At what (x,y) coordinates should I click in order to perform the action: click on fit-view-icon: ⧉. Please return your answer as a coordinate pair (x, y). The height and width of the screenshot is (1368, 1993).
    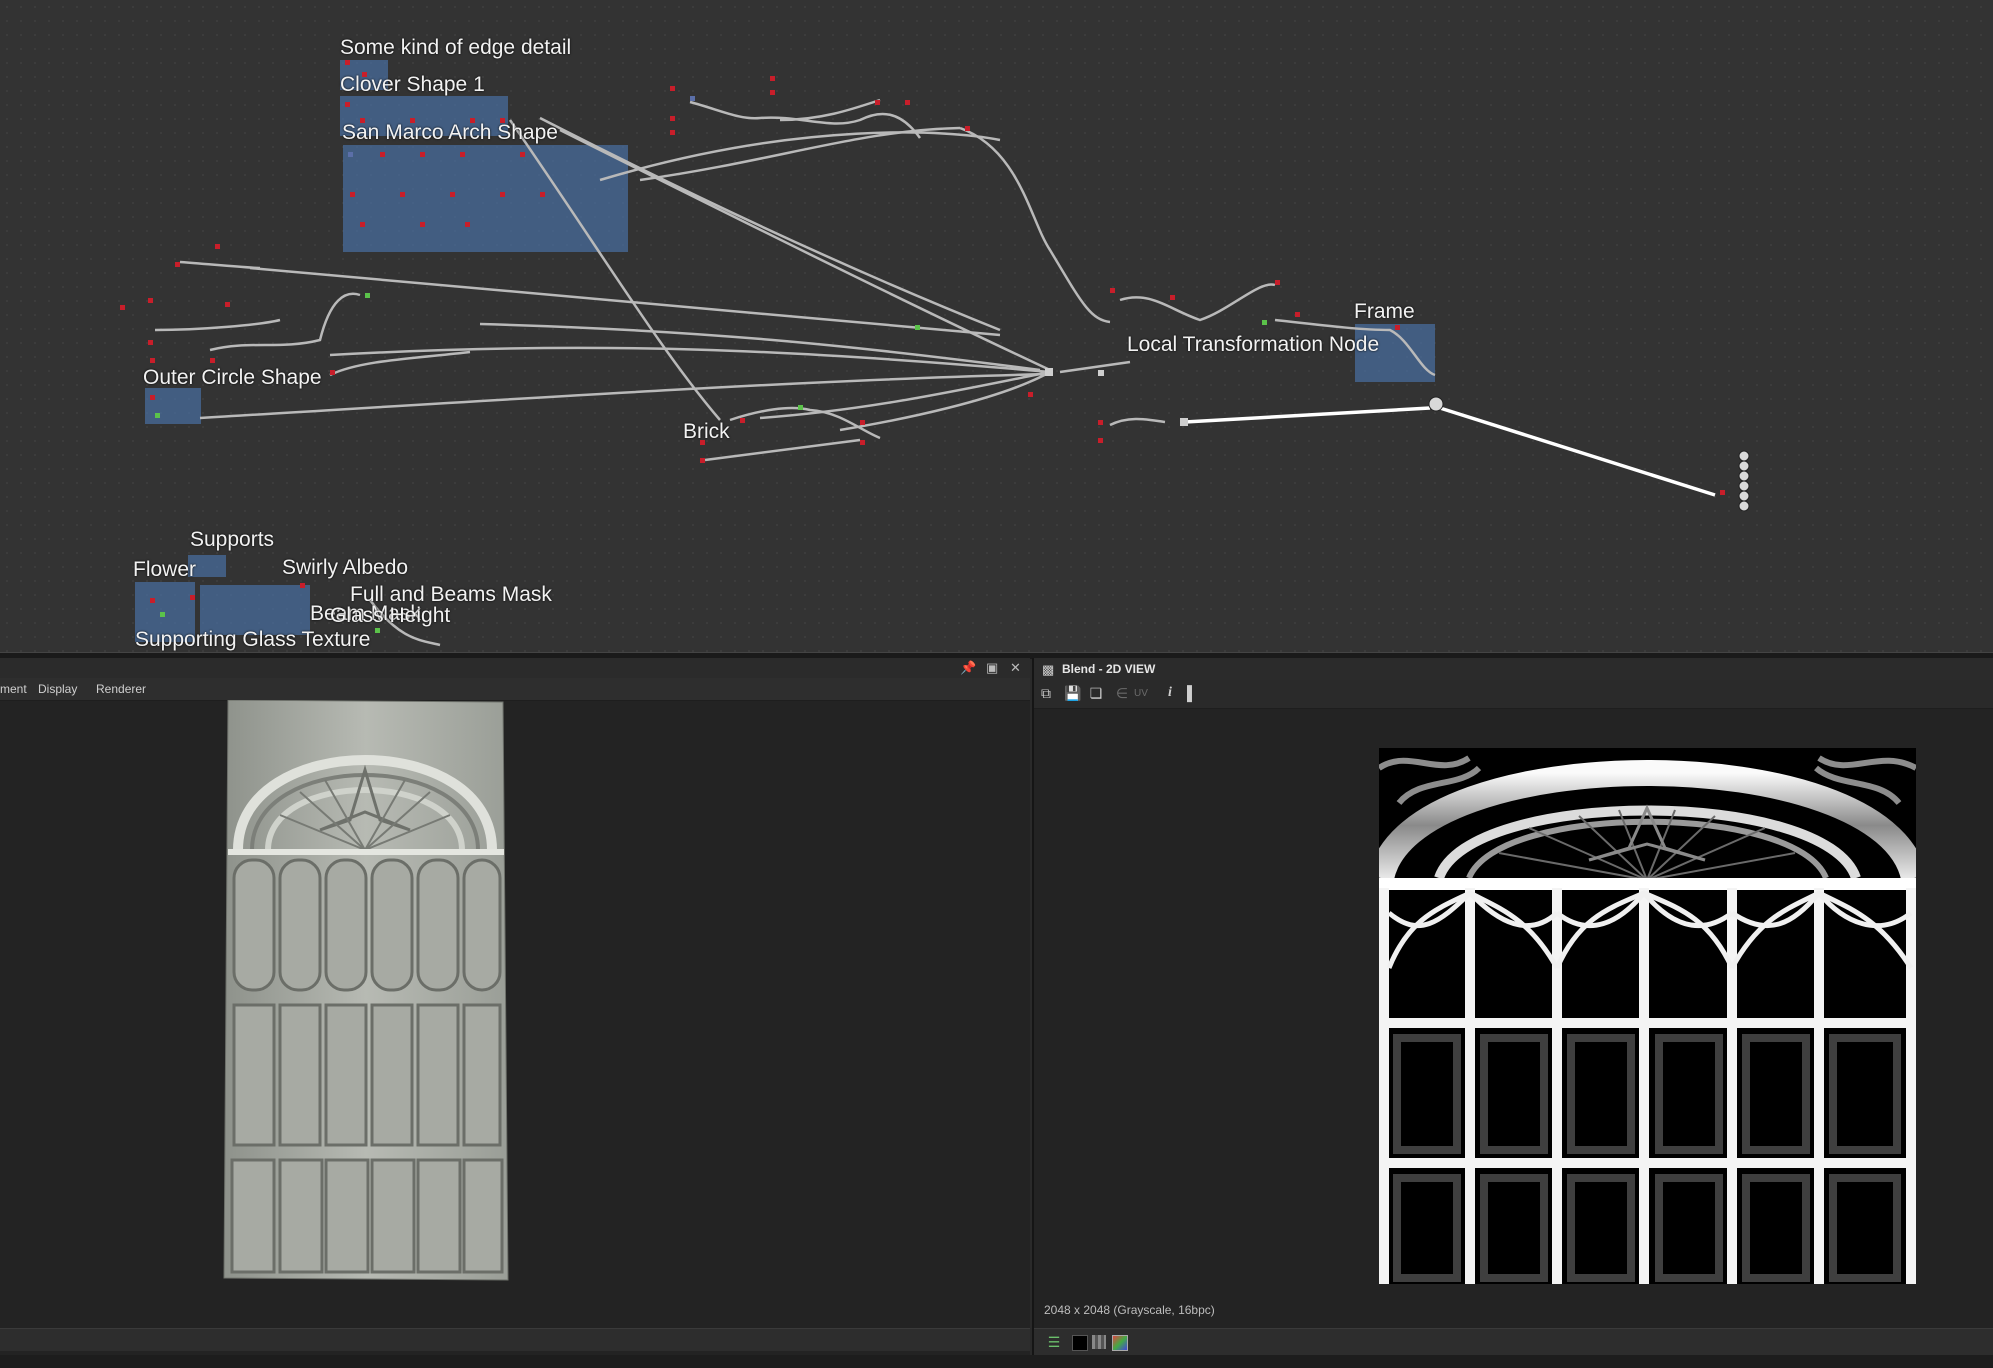
    Looking at the image, I should click on (1046, 693).